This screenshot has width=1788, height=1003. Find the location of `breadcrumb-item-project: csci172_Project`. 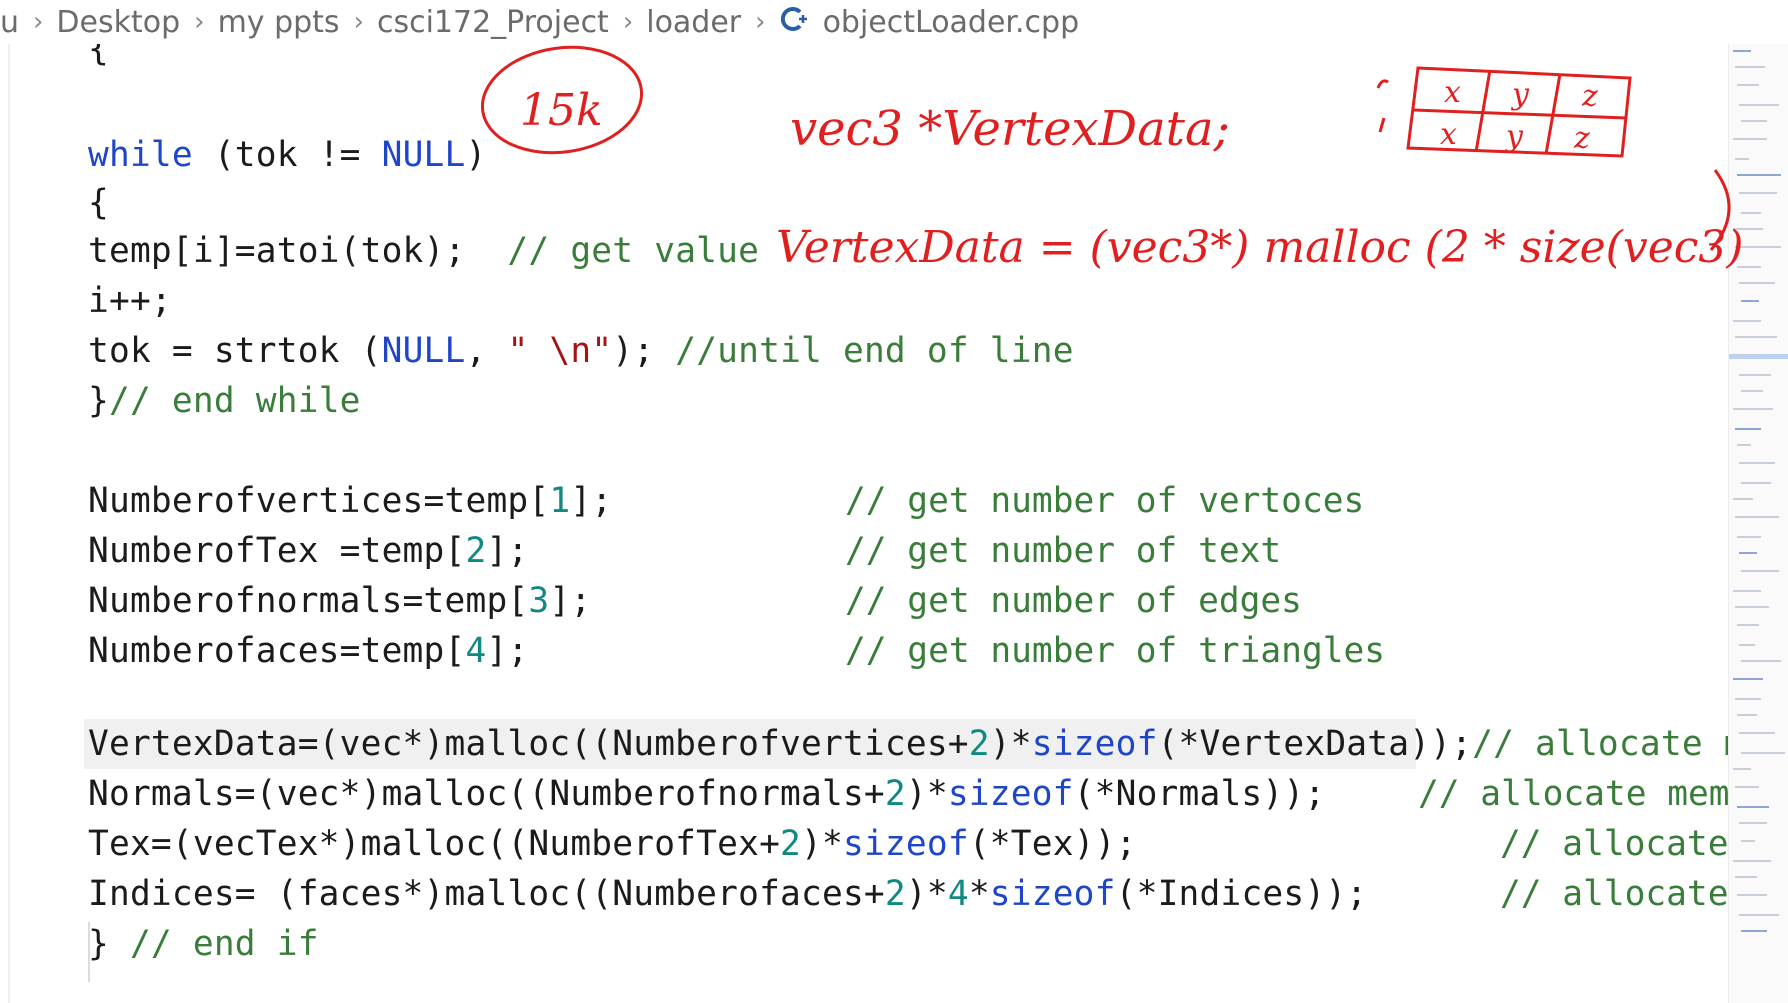

breadcrumb-item-project: csci172_Project is located at coordinates (493, 22).